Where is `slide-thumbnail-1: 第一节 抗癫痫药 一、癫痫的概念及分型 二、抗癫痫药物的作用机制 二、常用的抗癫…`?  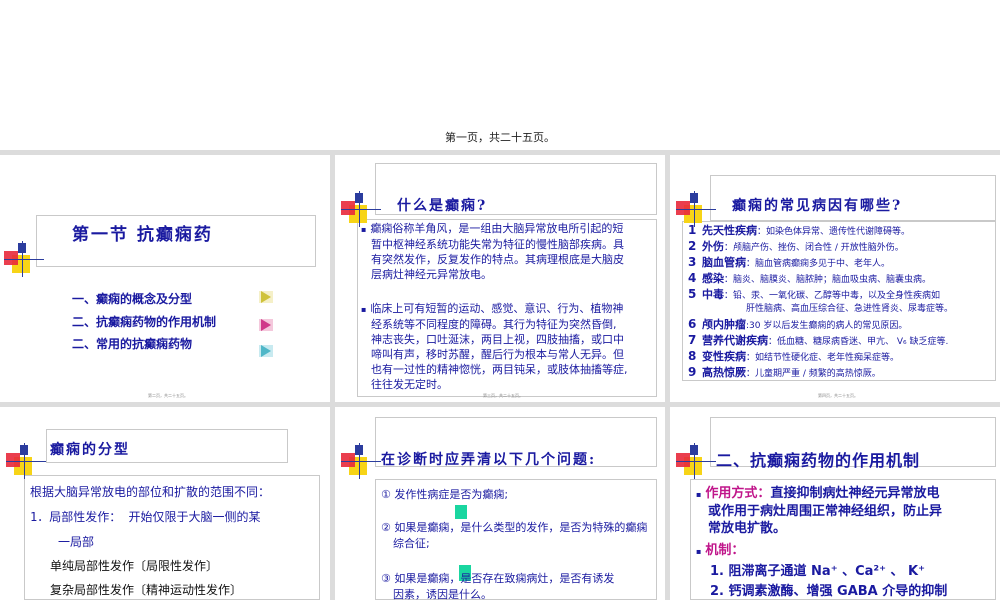 slide-thumbnail-1: 第一节 抗癫痫药 一、癫痫的概念及分型 二、抗癫痫药物的作用机制 二、常用的抗癫… is located at coordinates (165, 278).